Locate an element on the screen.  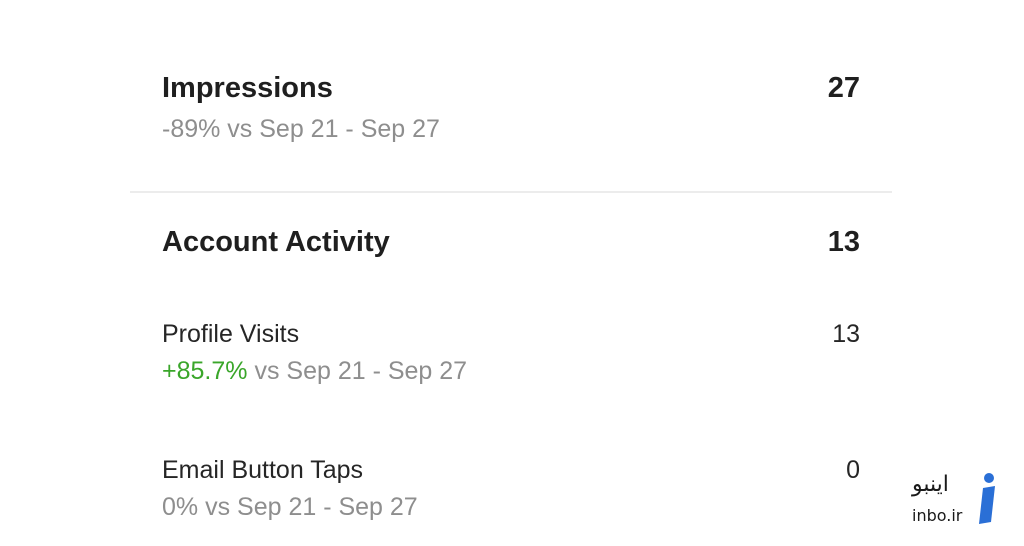
impressions-row: Impressions 27 -89% vs Sep 21 - Sep 27 is located at coordinates (511, 112).